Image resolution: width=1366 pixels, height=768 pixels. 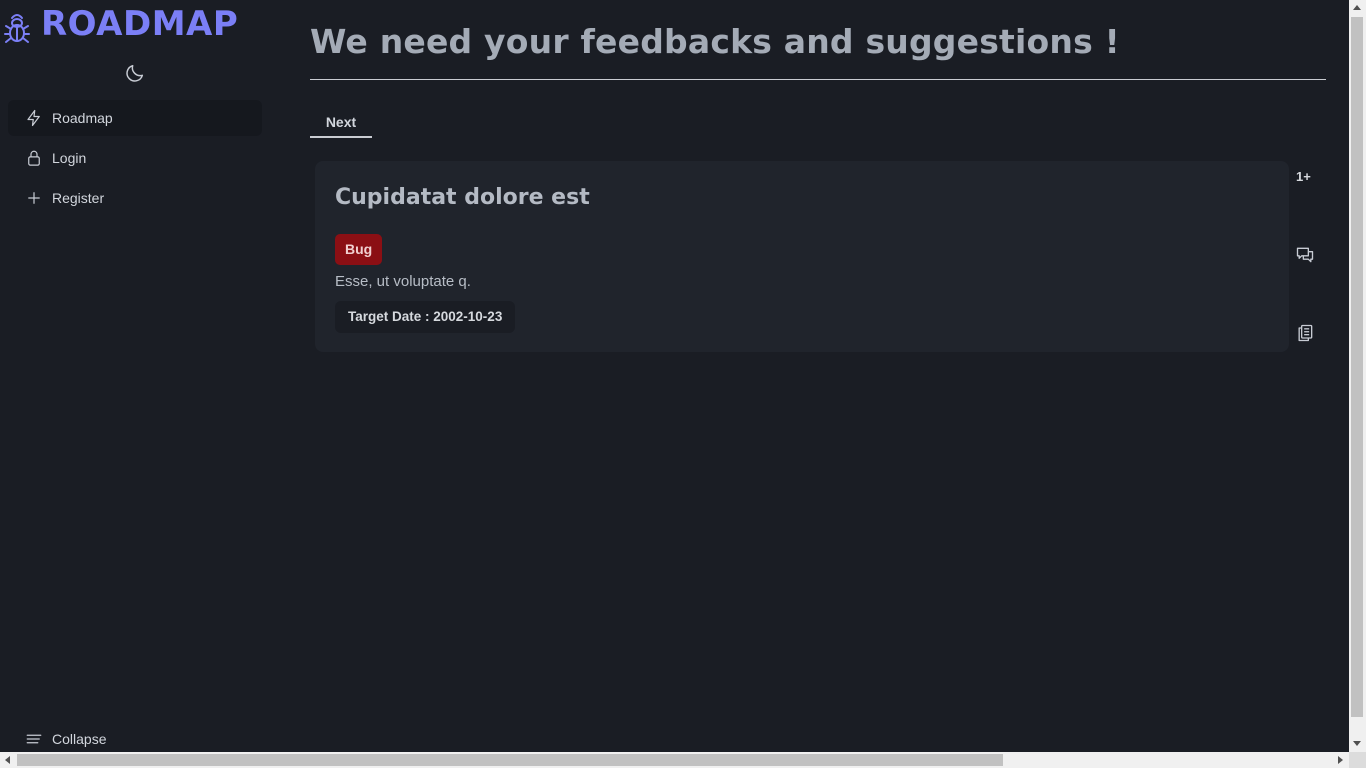 I want to click on target-date-badge: Target Date : 2002-10-23, so click(x=425, y=317).